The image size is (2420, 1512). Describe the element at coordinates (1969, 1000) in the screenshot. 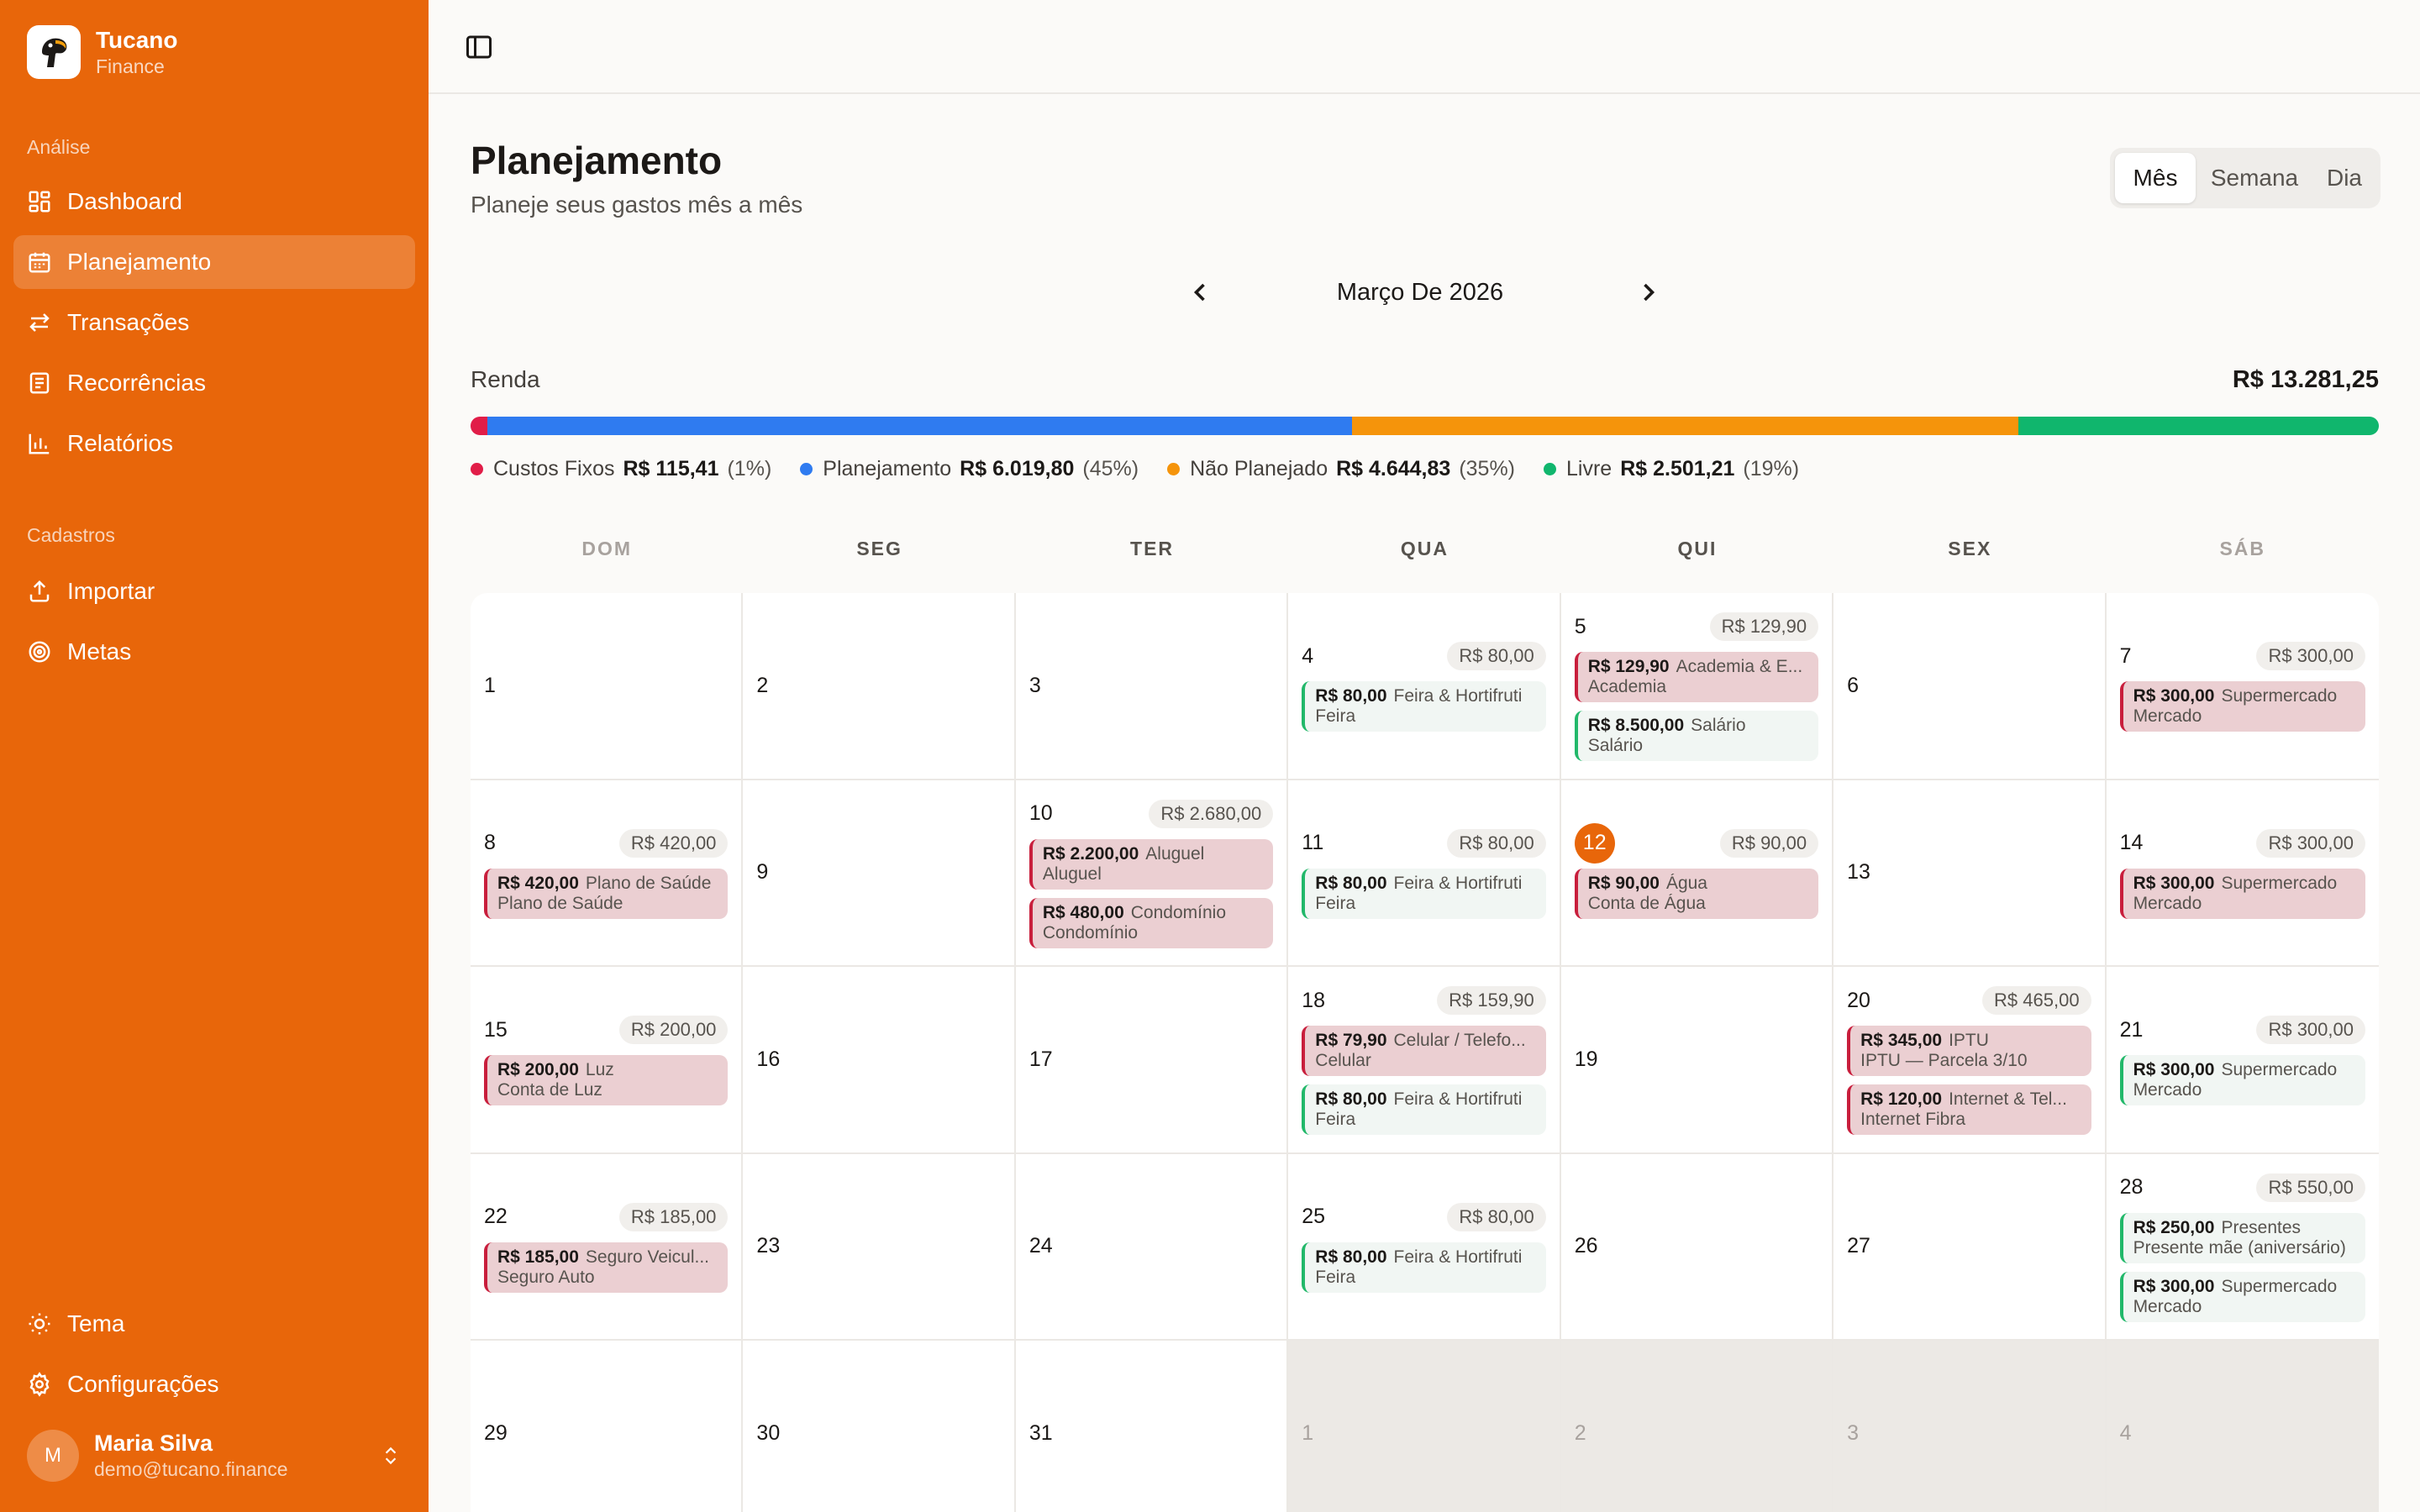

I see `day-header: 20 R$ 465,00` at that location.